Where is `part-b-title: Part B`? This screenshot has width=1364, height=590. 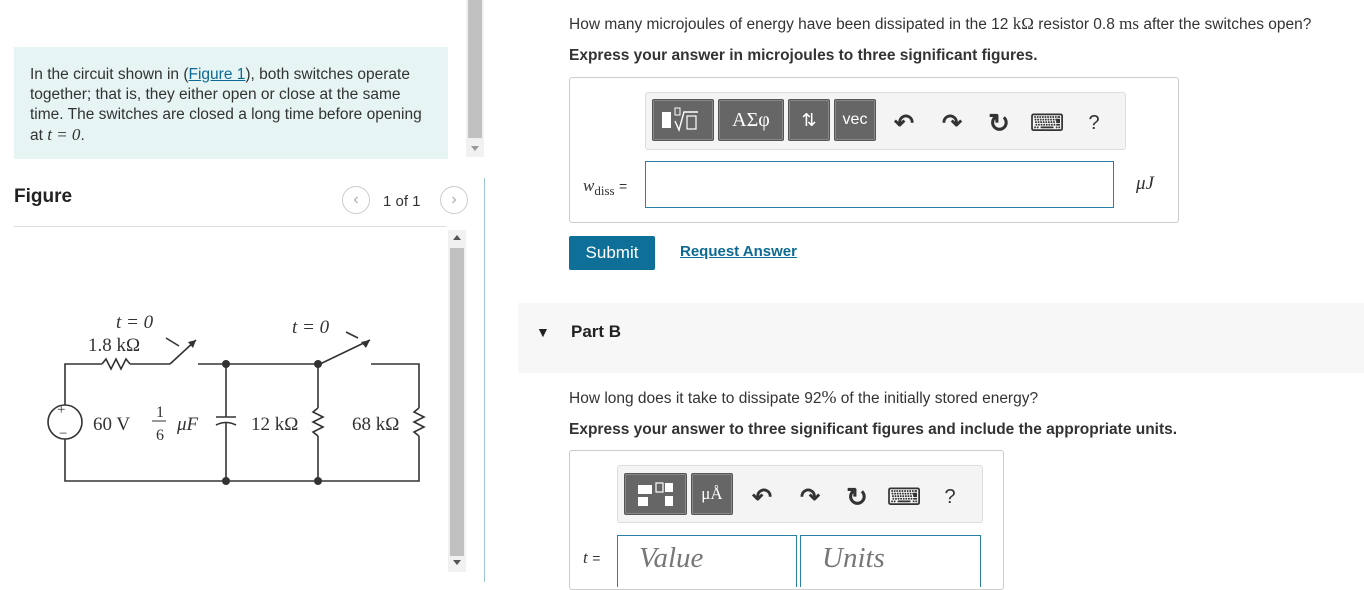
part-b-title: Part B is located at coordinates (596, 331).